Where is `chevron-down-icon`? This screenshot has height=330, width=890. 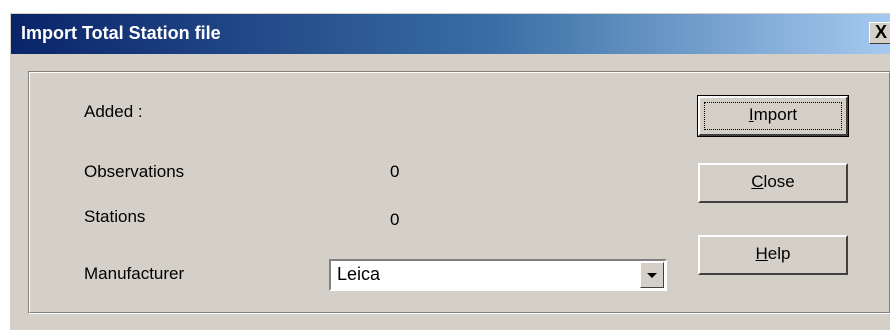 chevron-down-icon is located at coordinates (652, 275).